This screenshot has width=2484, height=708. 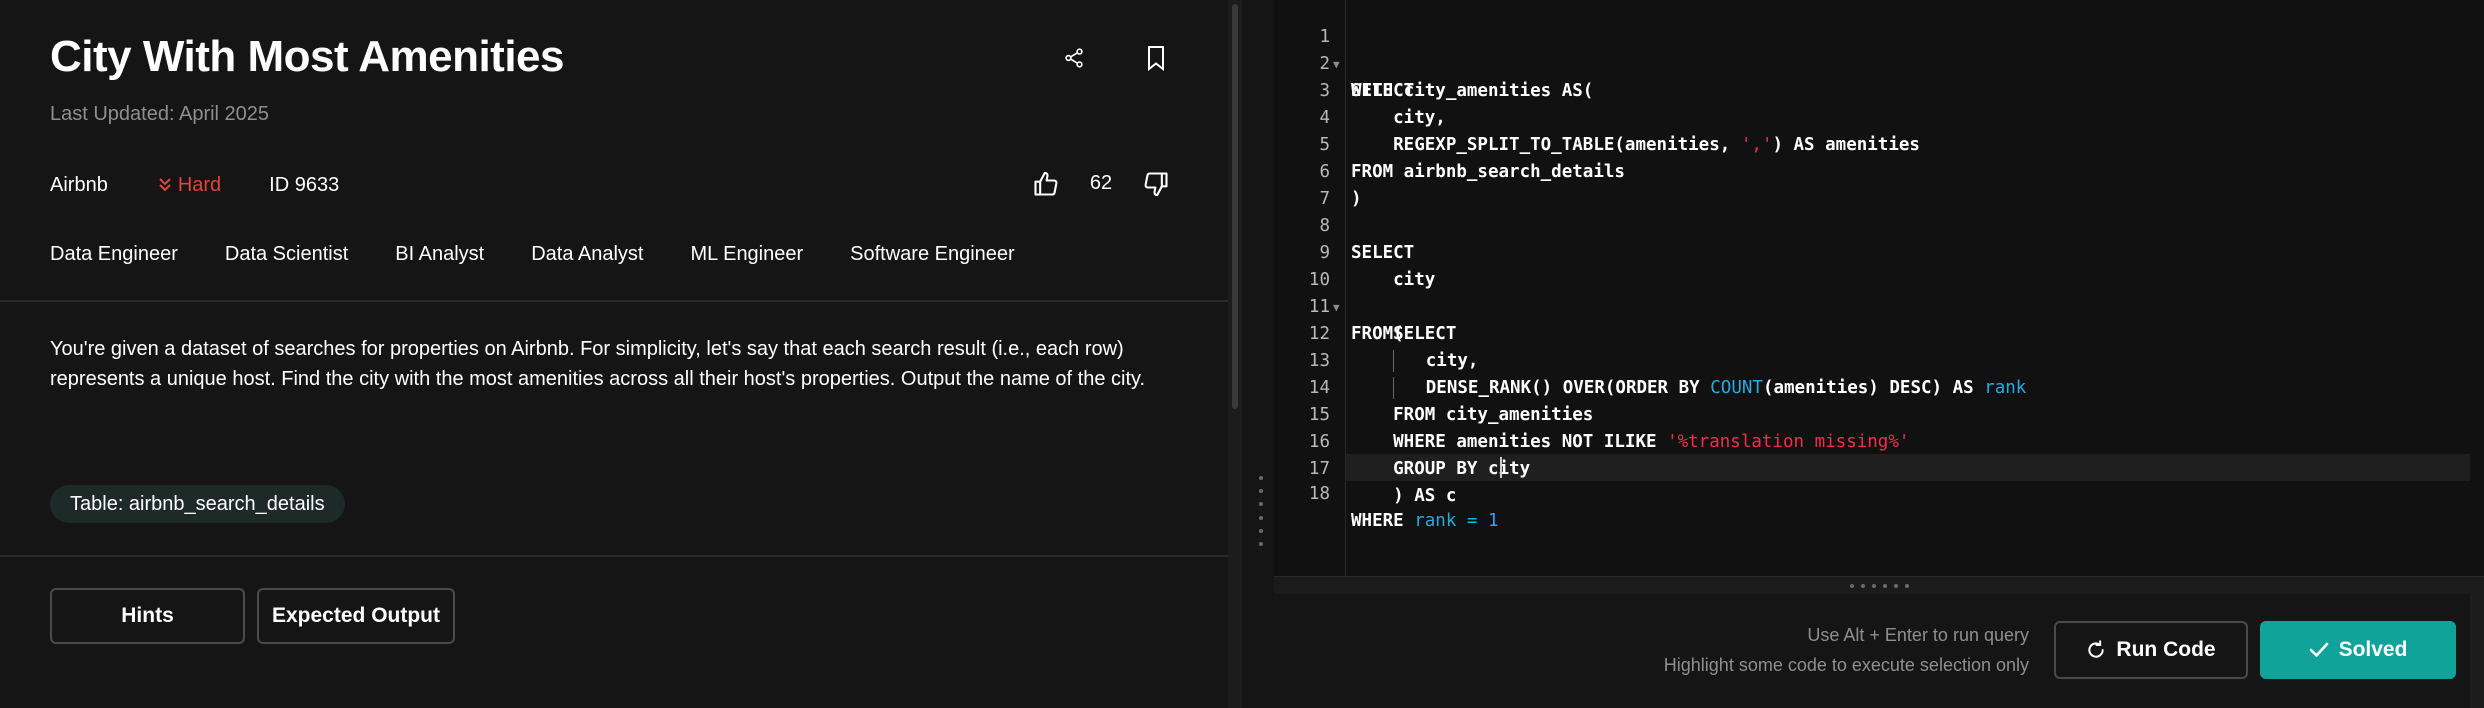 What do you see at coordinates (439, 254) in the screenshot?
I see `role-tag-bi-analyst: BI Analyst` at bounding box center [439, 254].